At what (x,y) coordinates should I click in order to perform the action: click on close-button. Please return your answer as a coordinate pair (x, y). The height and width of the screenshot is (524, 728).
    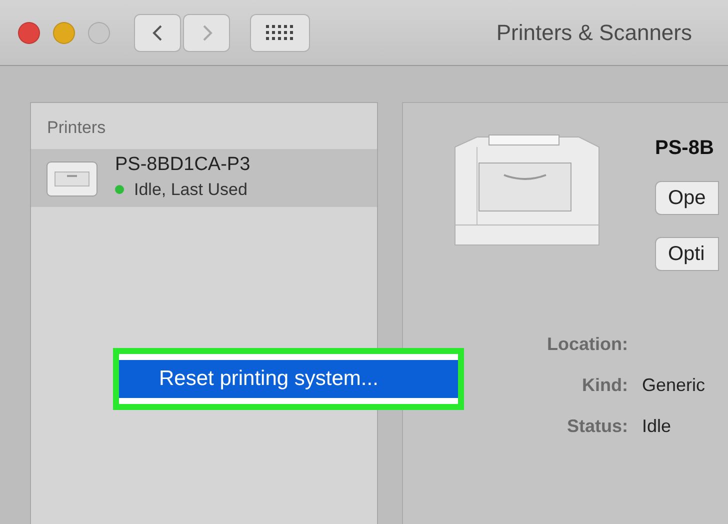
    Looking at the image, I should click on (29, 33).